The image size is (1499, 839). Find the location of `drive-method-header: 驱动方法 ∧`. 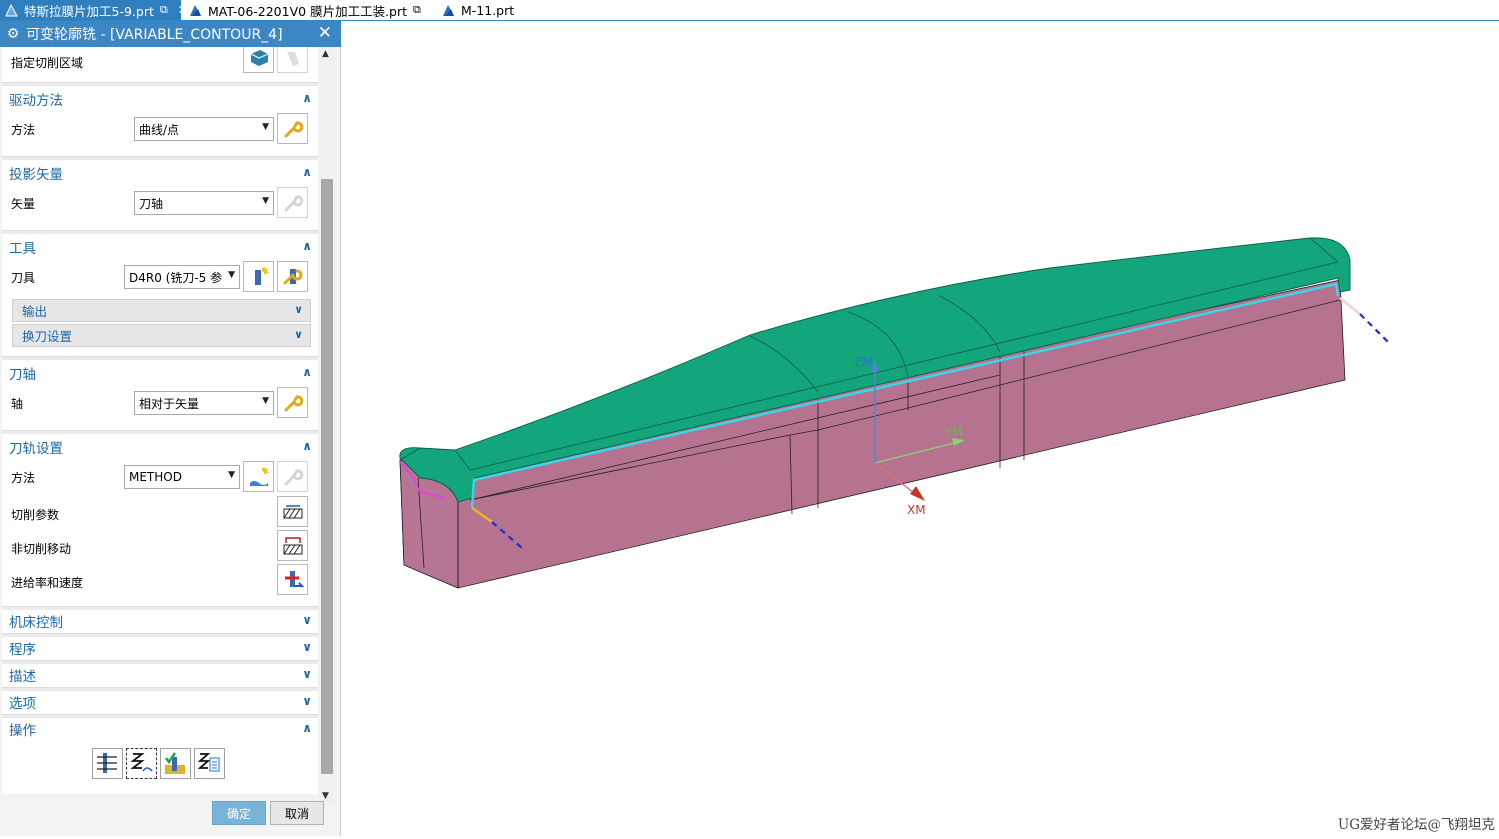

drive-method-header: 驱动方法 ∧ is located at coordinates (160, 99).